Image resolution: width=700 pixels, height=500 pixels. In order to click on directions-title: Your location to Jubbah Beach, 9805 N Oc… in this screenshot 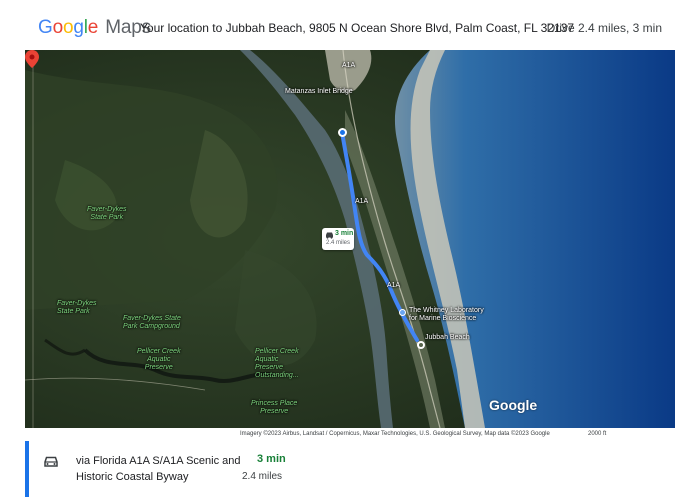, I will do `click(357, 28)`.